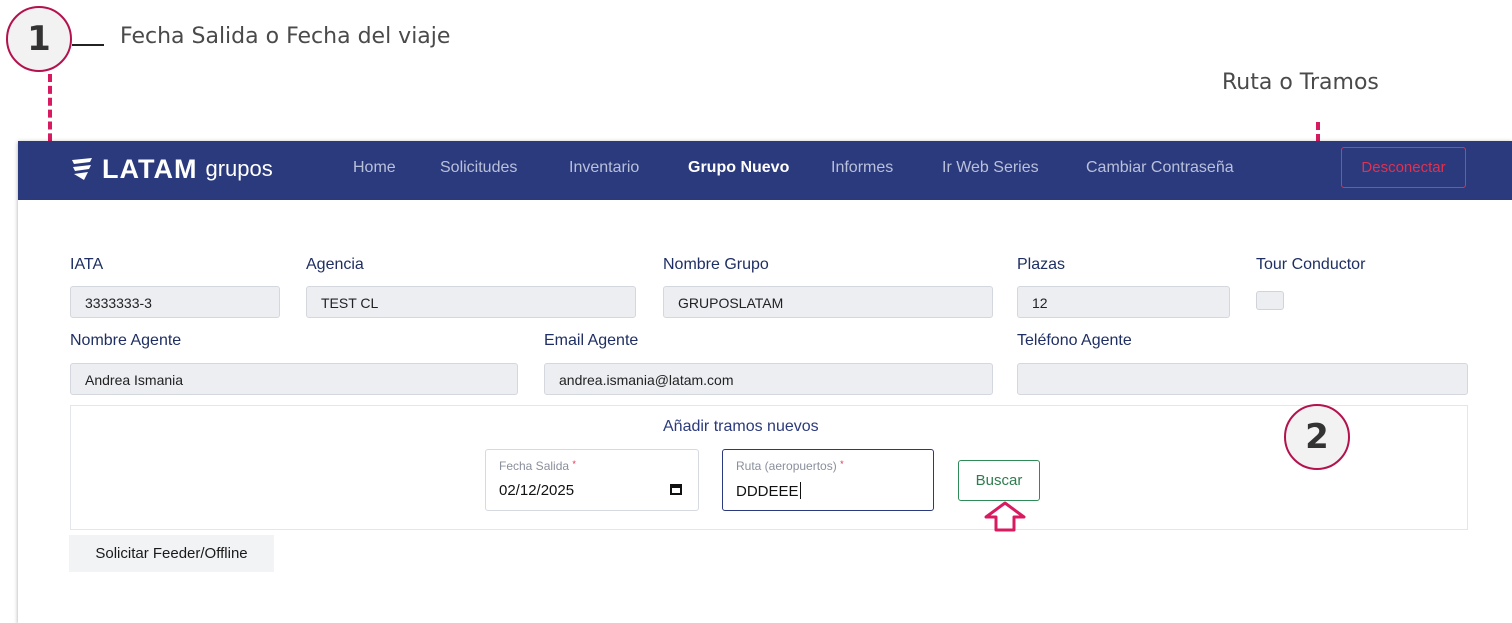  I want to click on calendar-icon, so click(676, 489).